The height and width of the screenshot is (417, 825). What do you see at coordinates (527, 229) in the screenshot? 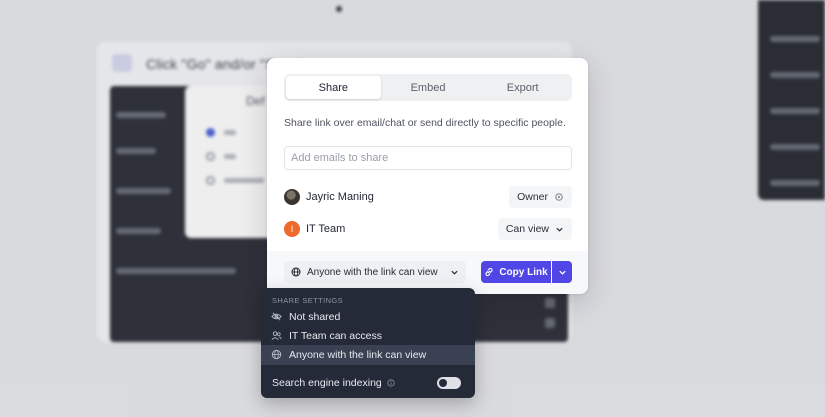
I see `role-label: Can view` at bounding box center [527, 229].